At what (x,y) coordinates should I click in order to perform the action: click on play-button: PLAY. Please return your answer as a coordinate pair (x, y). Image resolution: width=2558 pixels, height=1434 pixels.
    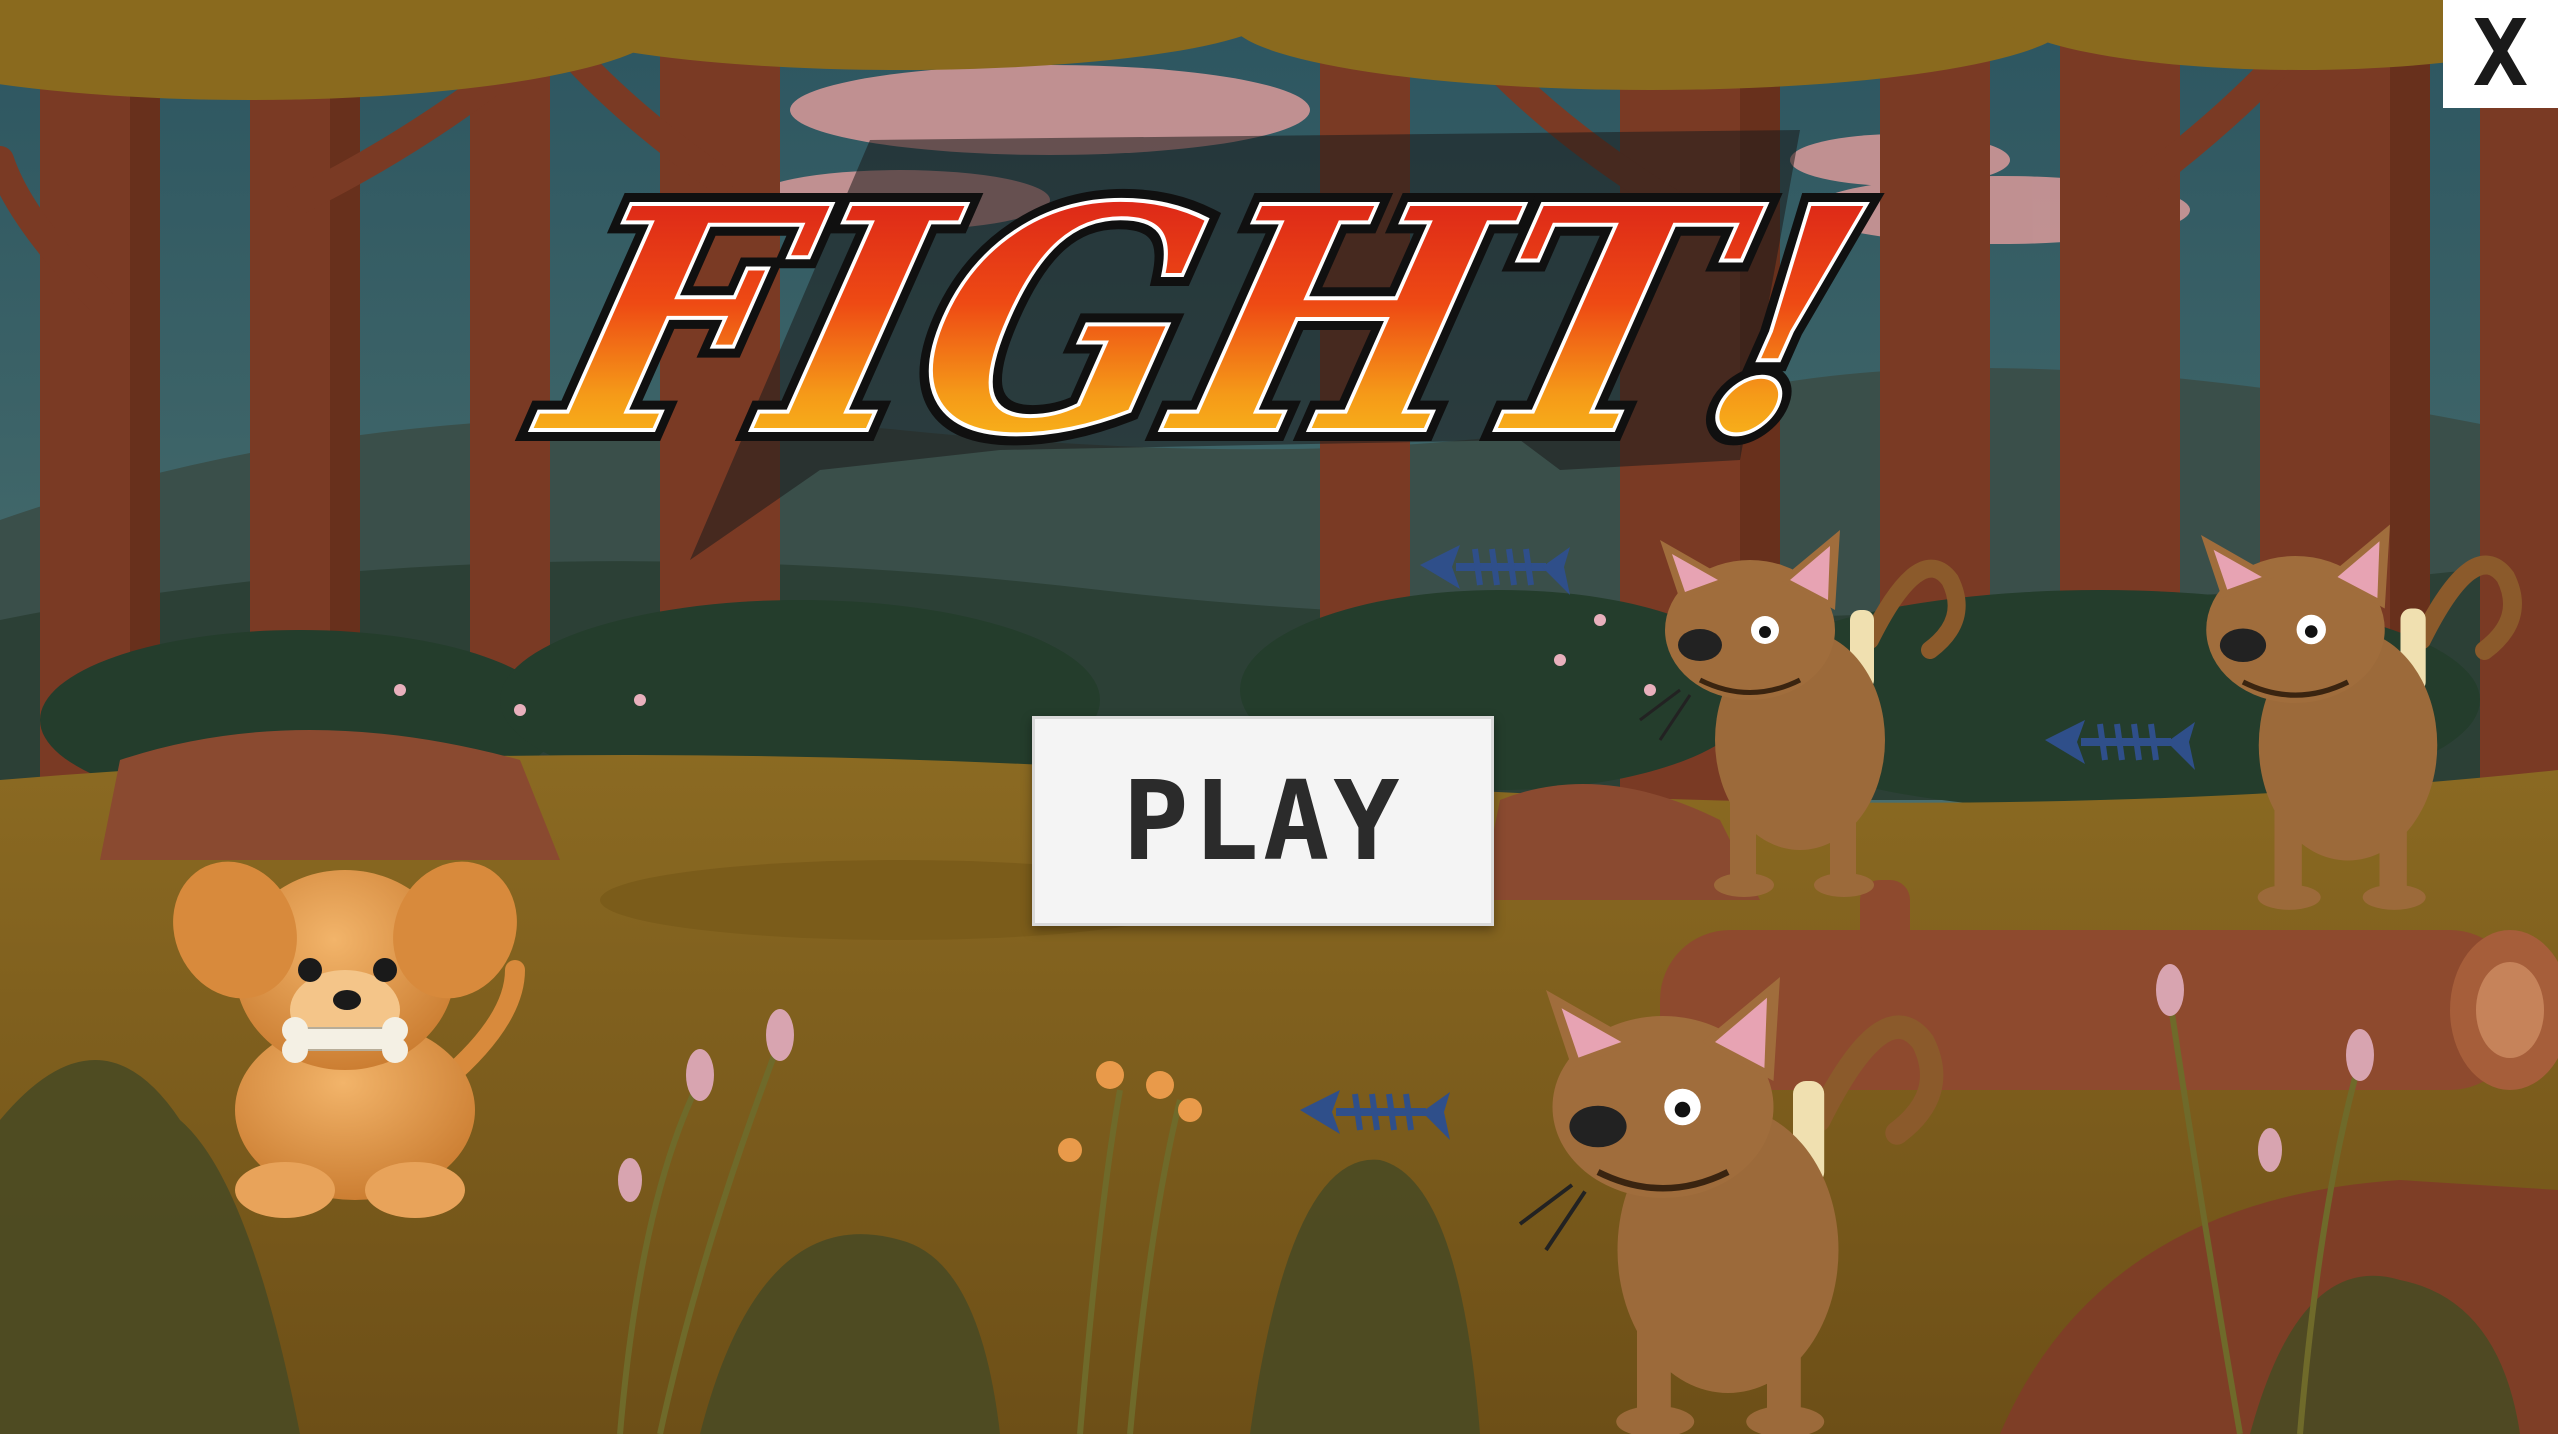
    Looking at the image, I should click on (1263, 821).